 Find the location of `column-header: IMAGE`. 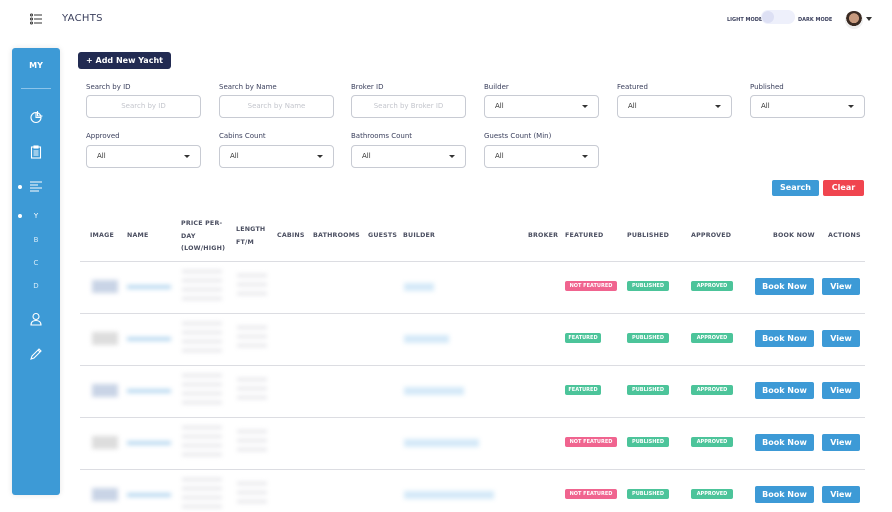

column-header: IMAGE is located at coordinates (107, 236).